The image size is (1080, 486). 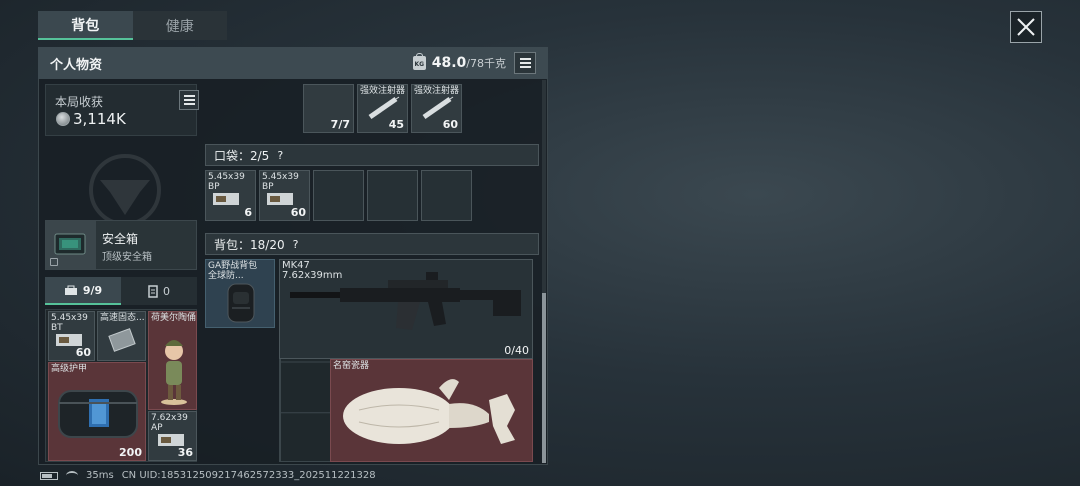 I want to click on pocket-label: 口袋：2/5, so click(x=242, y=155).